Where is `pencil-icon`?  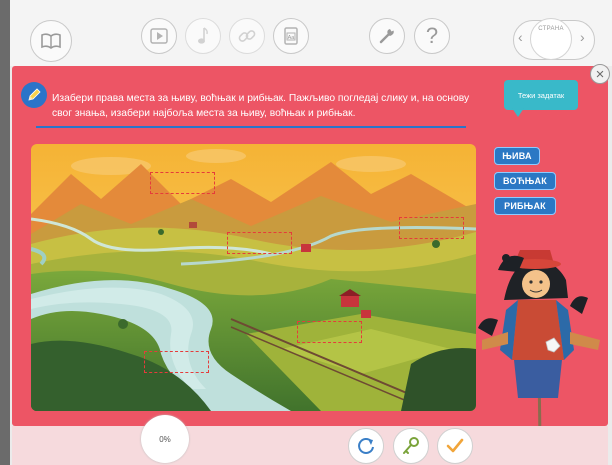 pencil-icon is located at coordinates (34, 94).